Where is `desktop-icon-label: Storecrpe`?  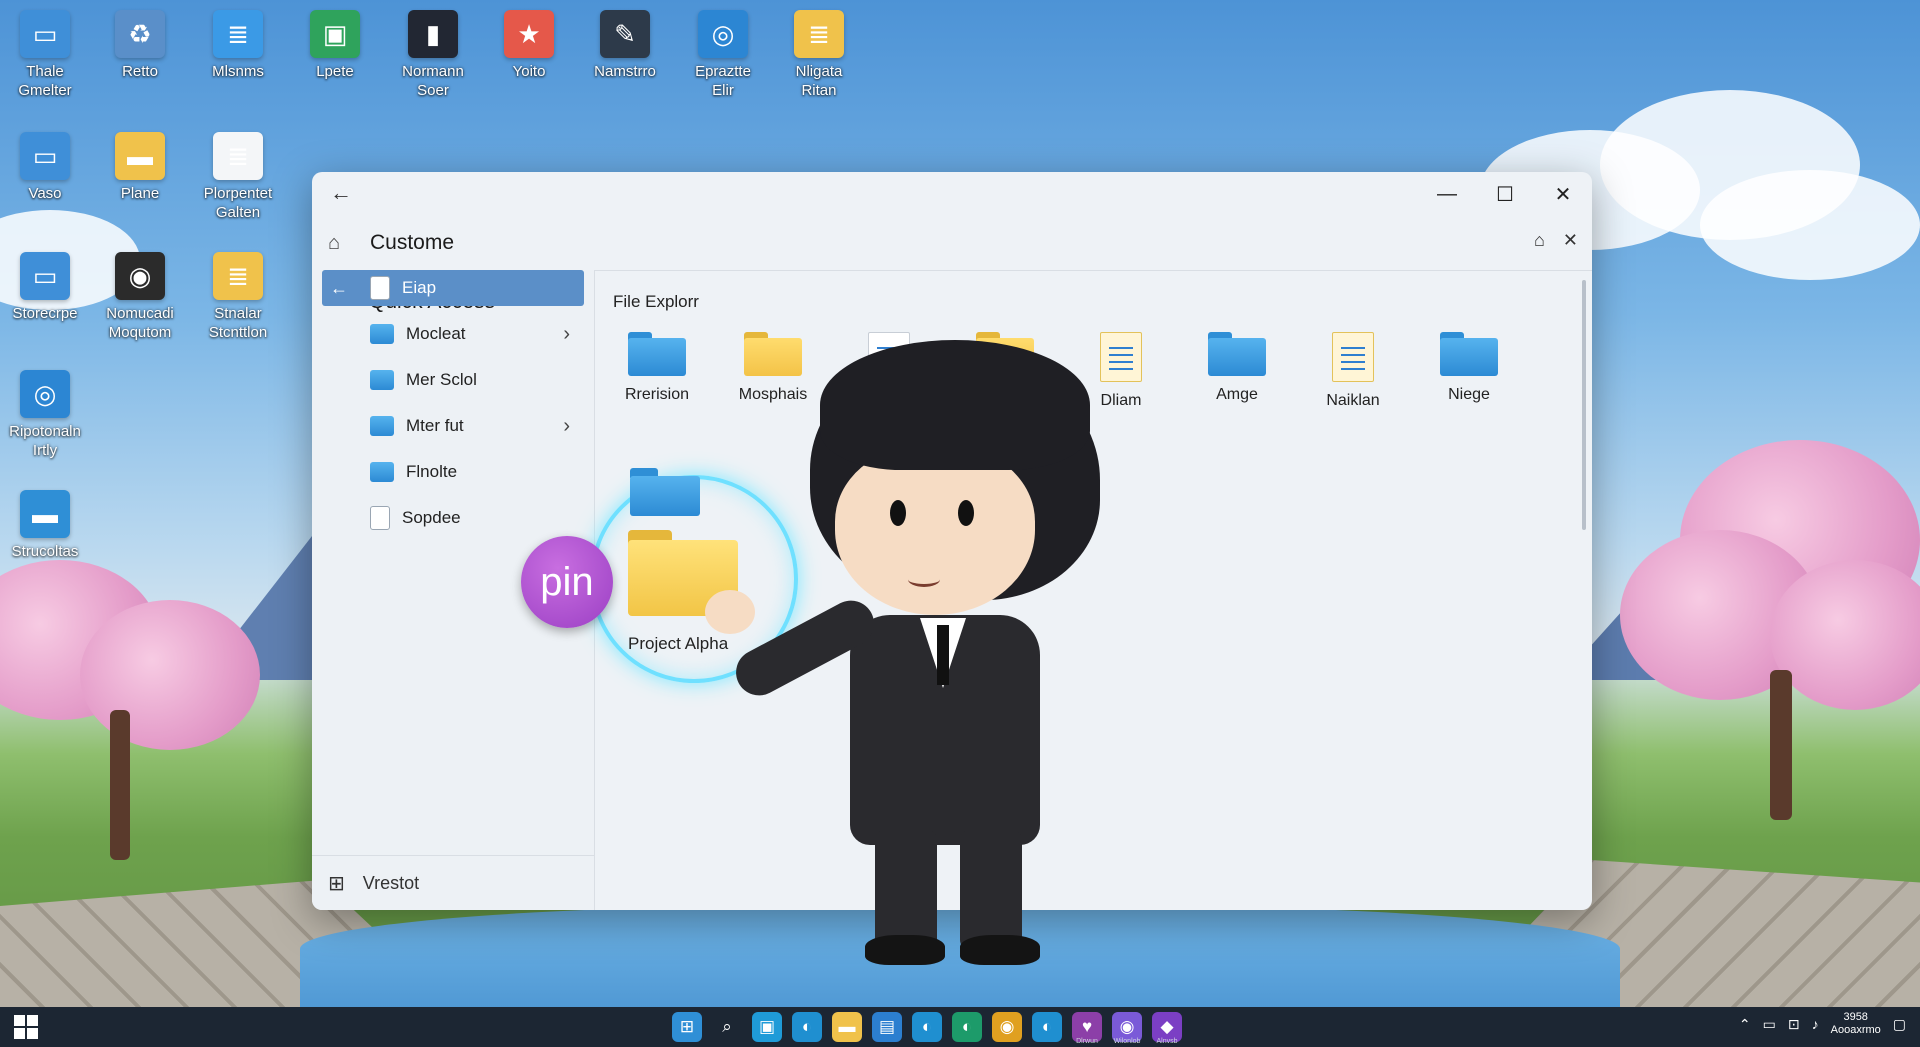 desktop-icon-label: Storecrpe is located at coordinates (45, 313).